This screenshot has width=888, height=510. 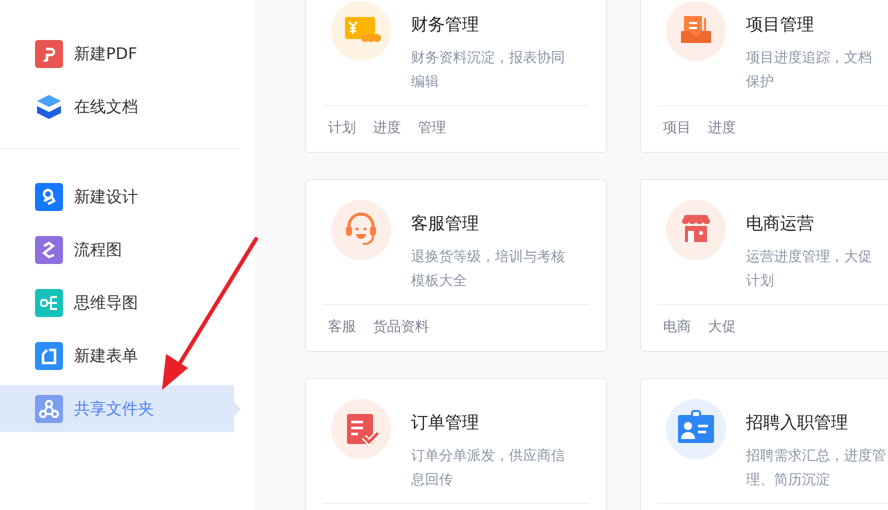 I want to click on card-title: 订单管理, so click(x=445, y=423).